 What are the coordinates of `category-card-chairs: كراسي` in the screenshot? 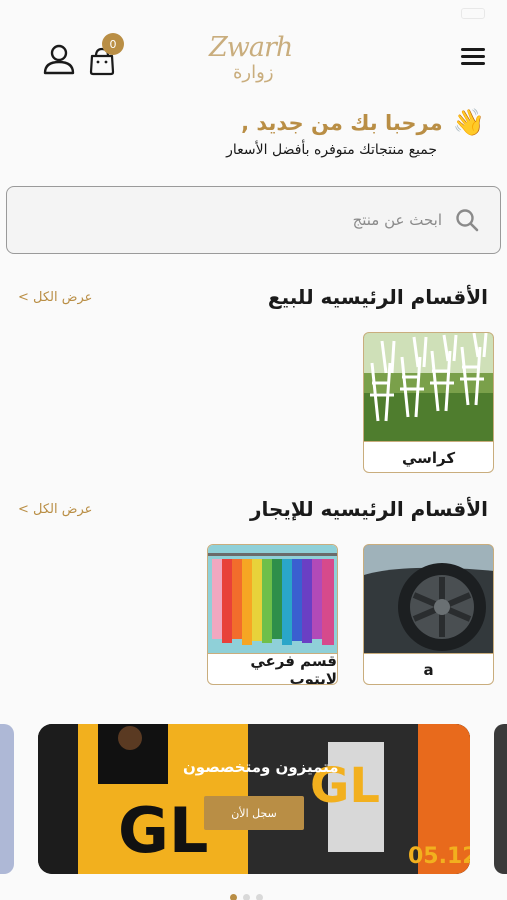 It's located at (428, 402).